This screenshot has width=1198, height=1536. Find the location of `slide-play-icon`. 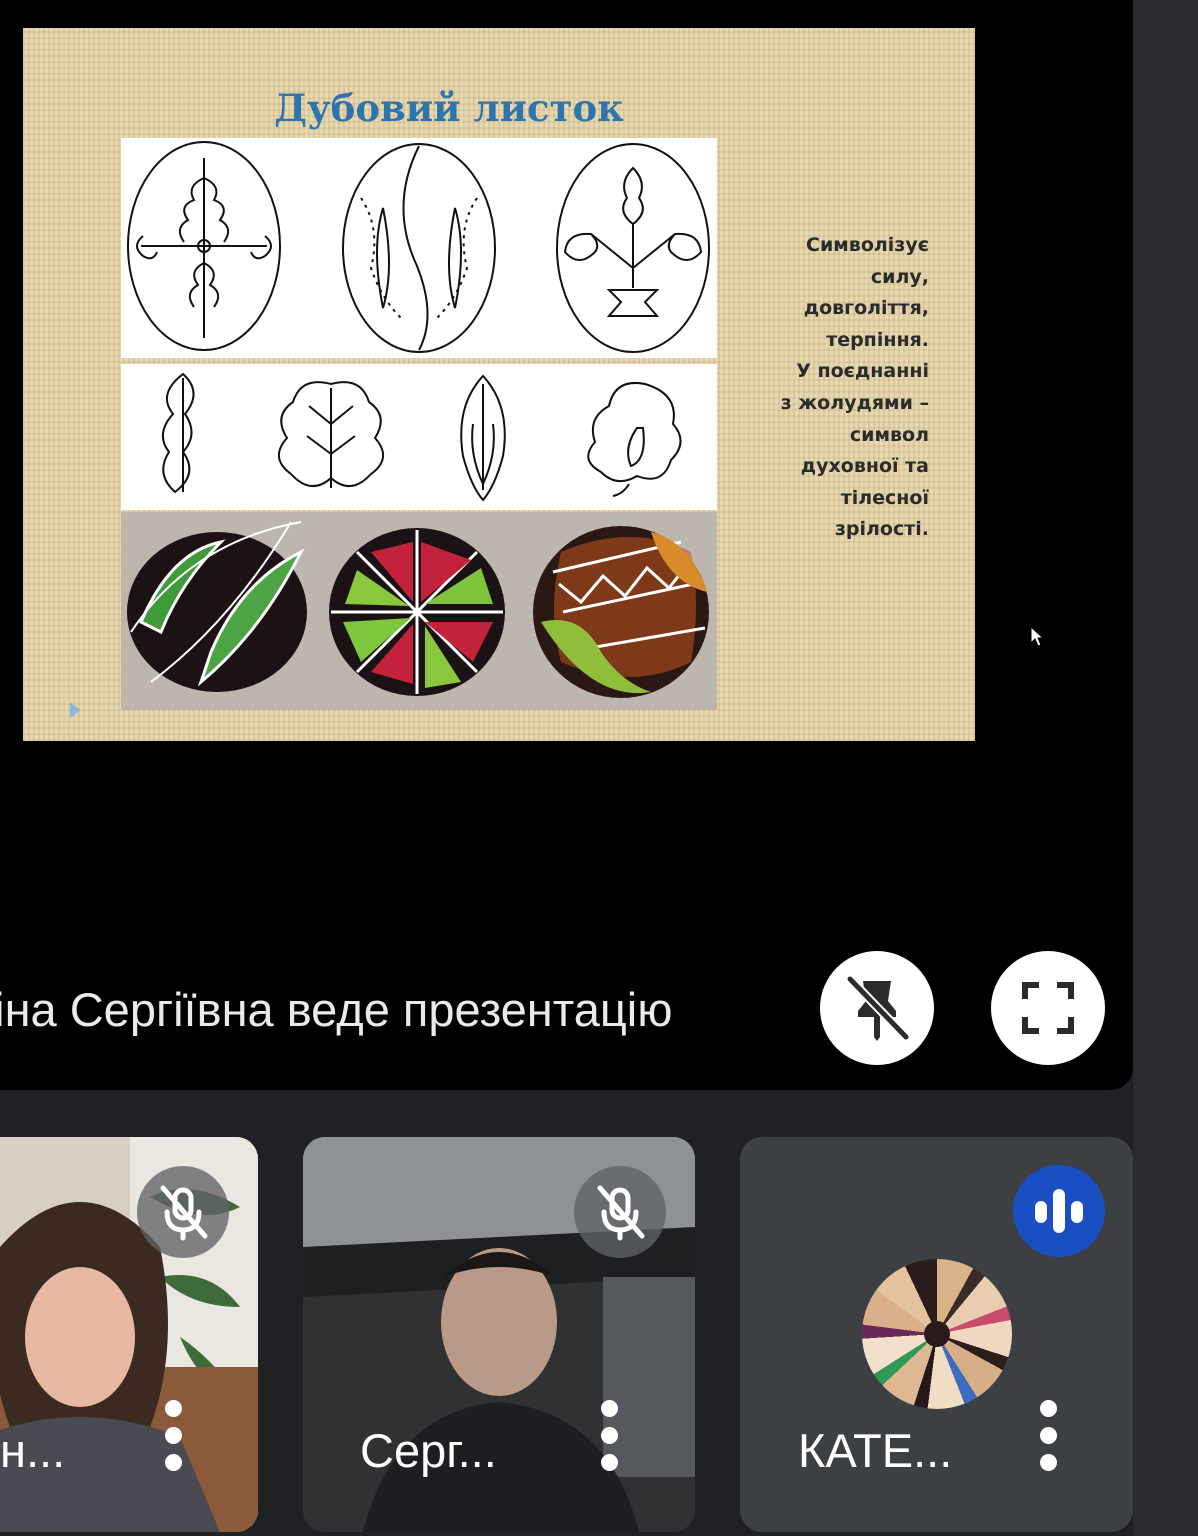

slide-play-icon is located at coordinates (75, 710).